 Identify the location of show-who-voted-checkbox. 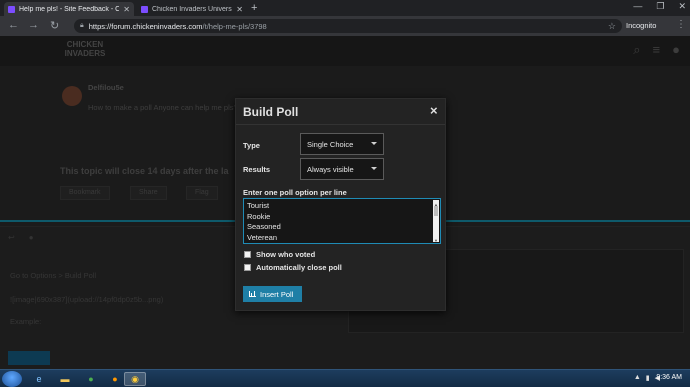
(247, 254).